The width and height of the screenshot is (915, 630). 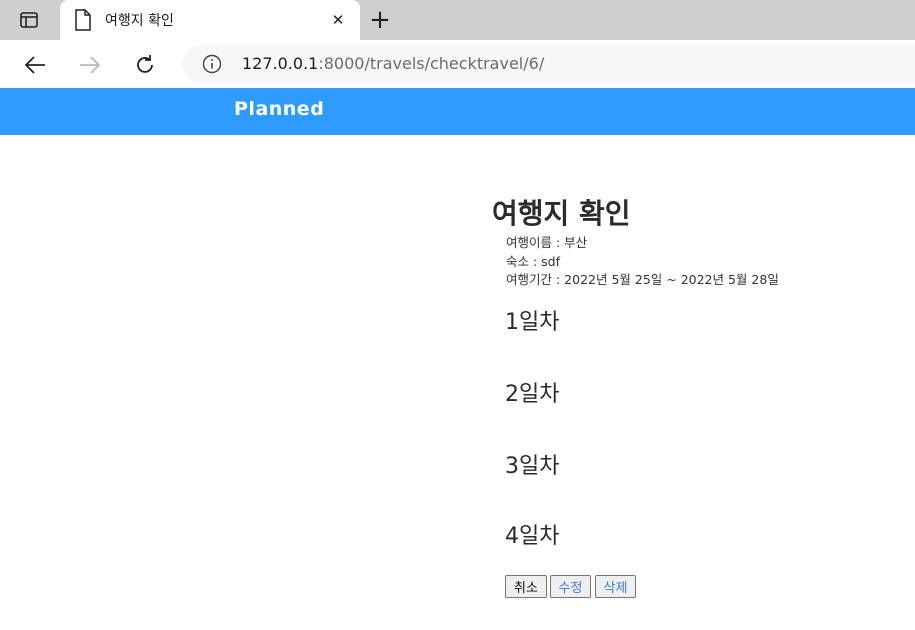 What do you see at coordinates (457, 20) in the screenshot?
I see `browser-tab-bar: 여행지 확인 ✕ +` at bounding box center [457, 20].